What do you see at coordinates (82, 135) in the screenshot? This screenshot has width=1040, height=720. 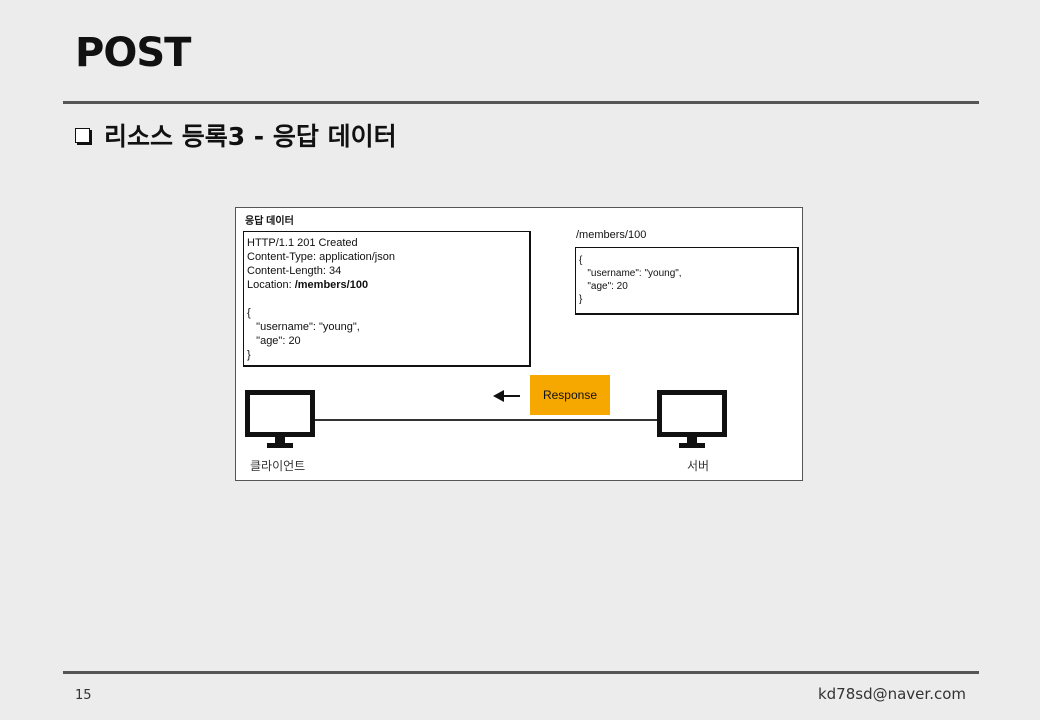 I see `checkbox-bullet-icon` at bounding box center [82, 135].